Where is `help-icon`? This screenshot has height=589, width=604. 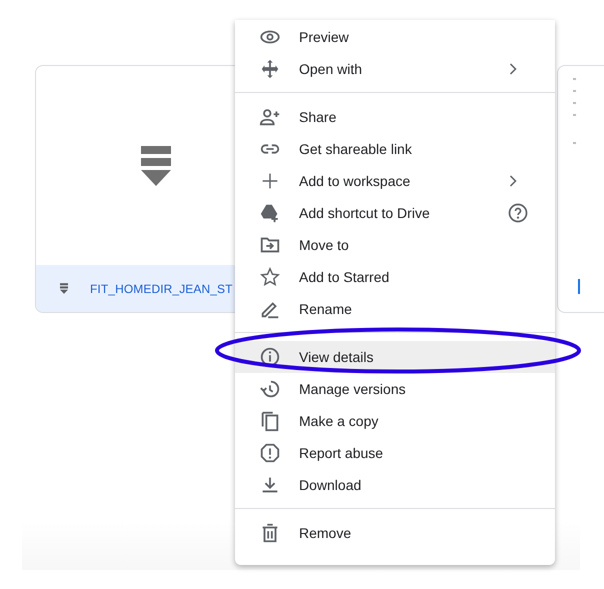
help-icon is located at coordinates (518, 213).